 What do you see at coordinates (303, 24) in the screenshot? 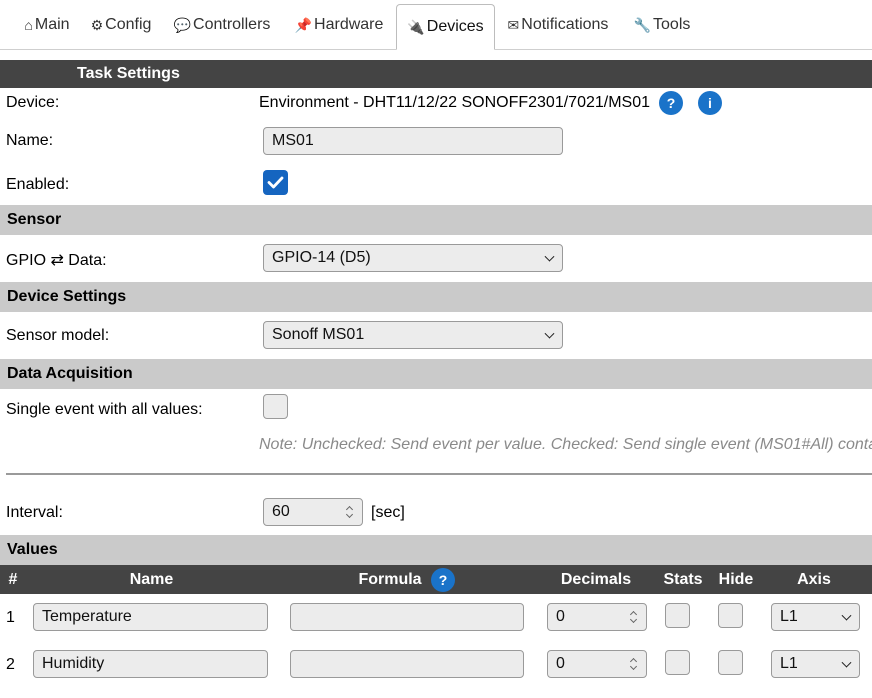
I see `pushpin-icon: 📌` at bounding box center [303, 24].